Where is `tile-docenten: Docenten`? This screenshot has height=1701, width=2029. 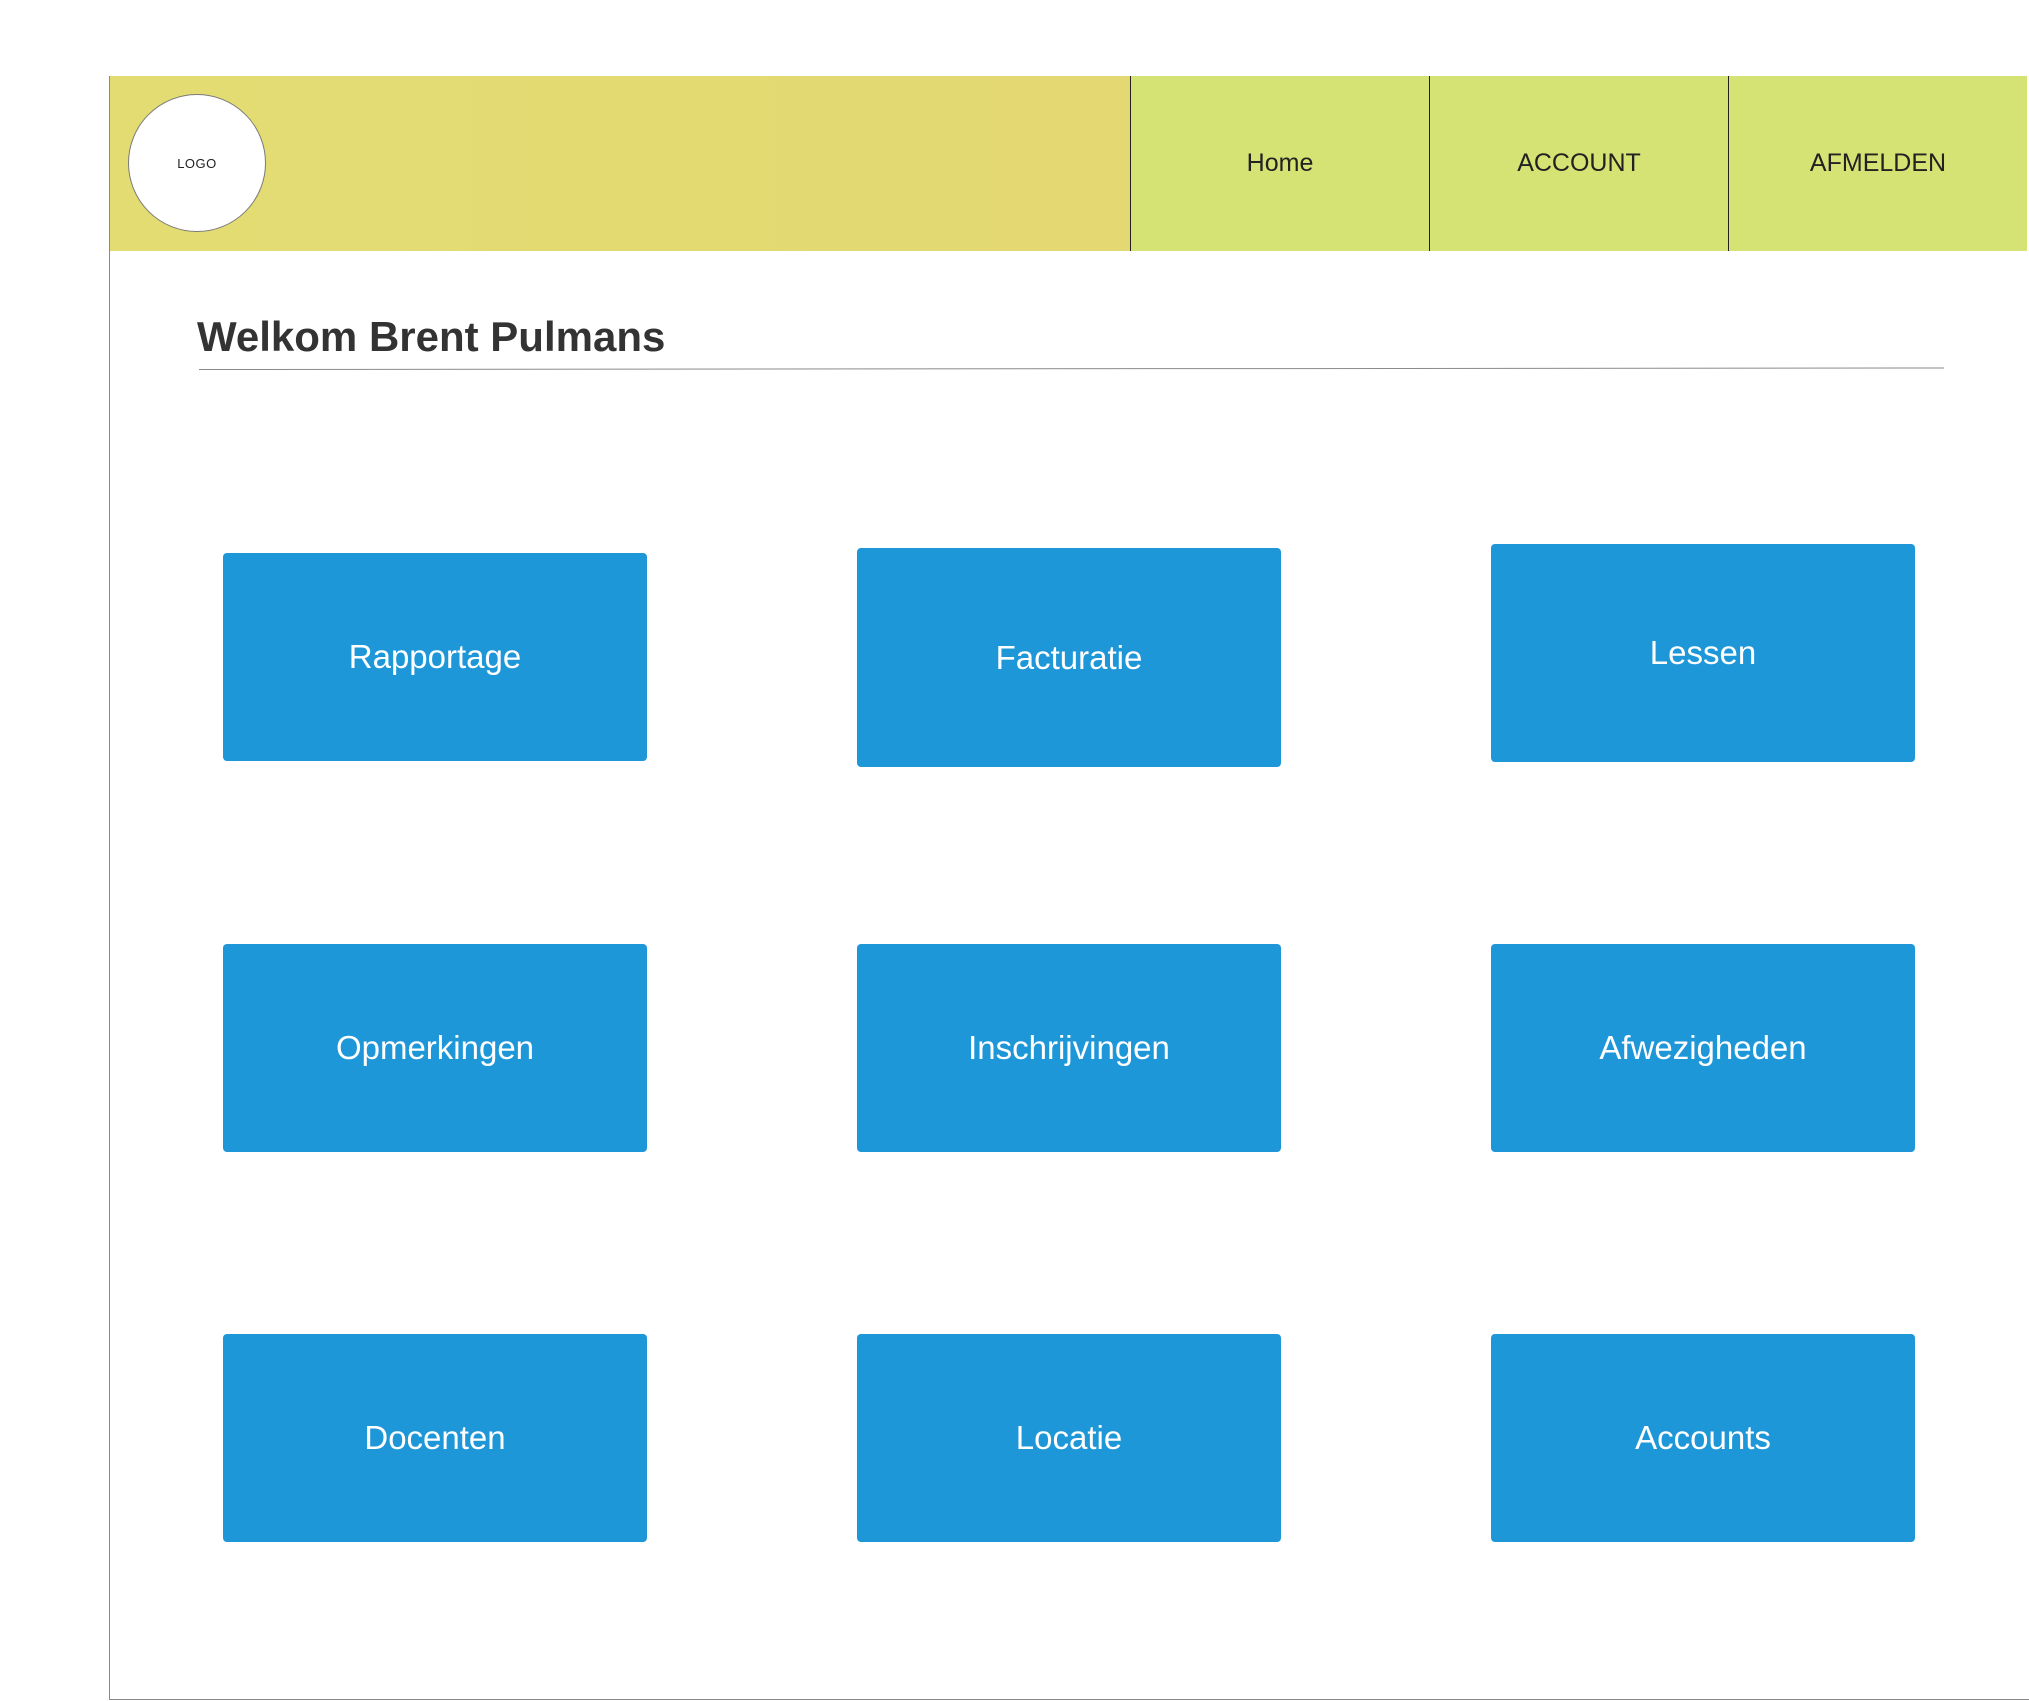 tile-docenten: Docenten is located at coordinates (435, 1438).